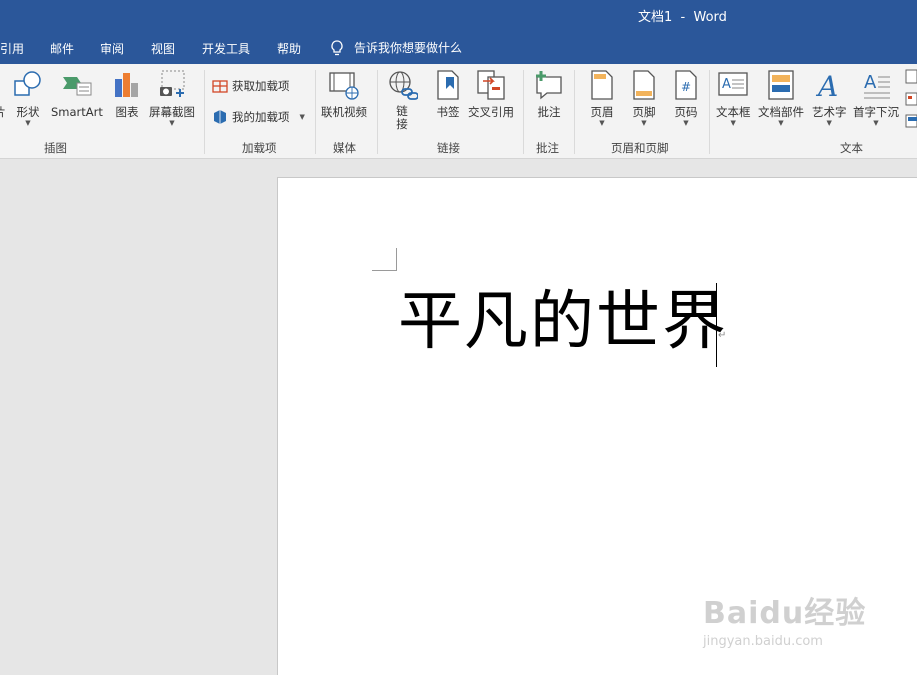 The height and width of the screenshot is (675, 917). What do you see at coordinates (220, 117) in the screenshot?
I see `addin-cube-icon` at bounding box center [220, 117].